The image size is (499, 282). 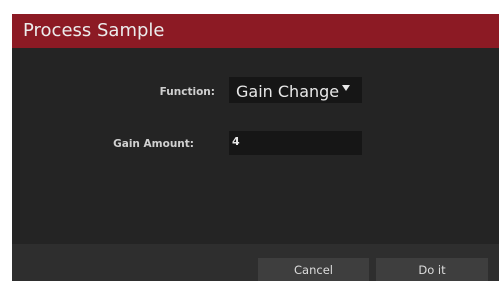 I want to click on function-selected-value: Gain Change, so click(x=288, y=91).